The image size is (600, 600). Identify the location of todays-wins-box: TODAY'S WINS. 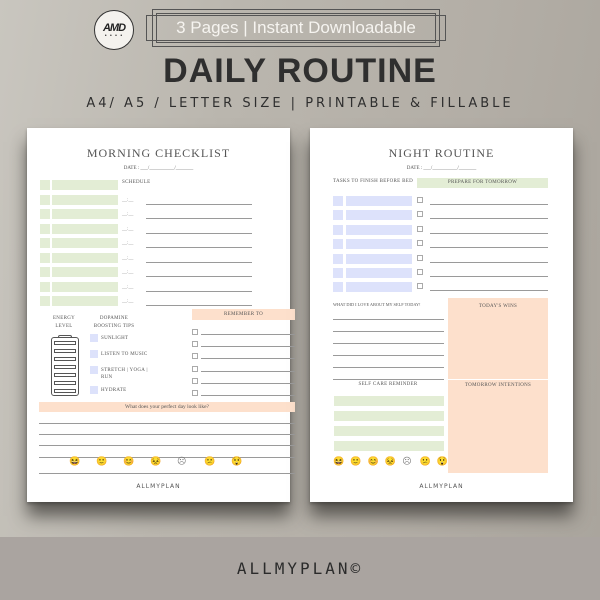
(498, 338).